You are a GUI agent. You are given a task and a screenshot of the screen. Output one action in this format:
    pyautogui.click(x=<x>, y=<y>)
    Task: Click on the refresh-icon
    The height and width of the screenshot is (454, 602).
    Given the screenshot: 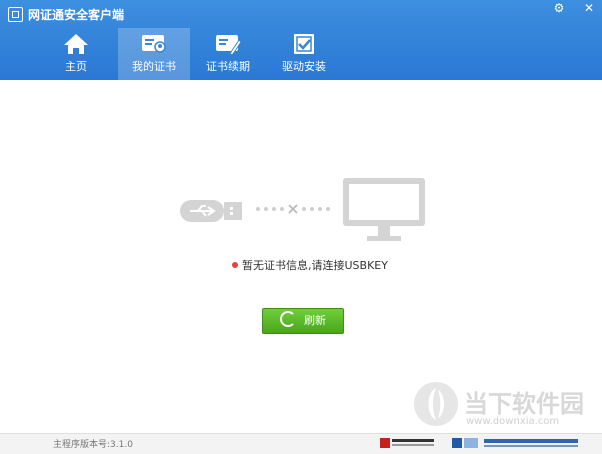 What is the action you would take?
    pyautogui.click(x=288, y=319)
    